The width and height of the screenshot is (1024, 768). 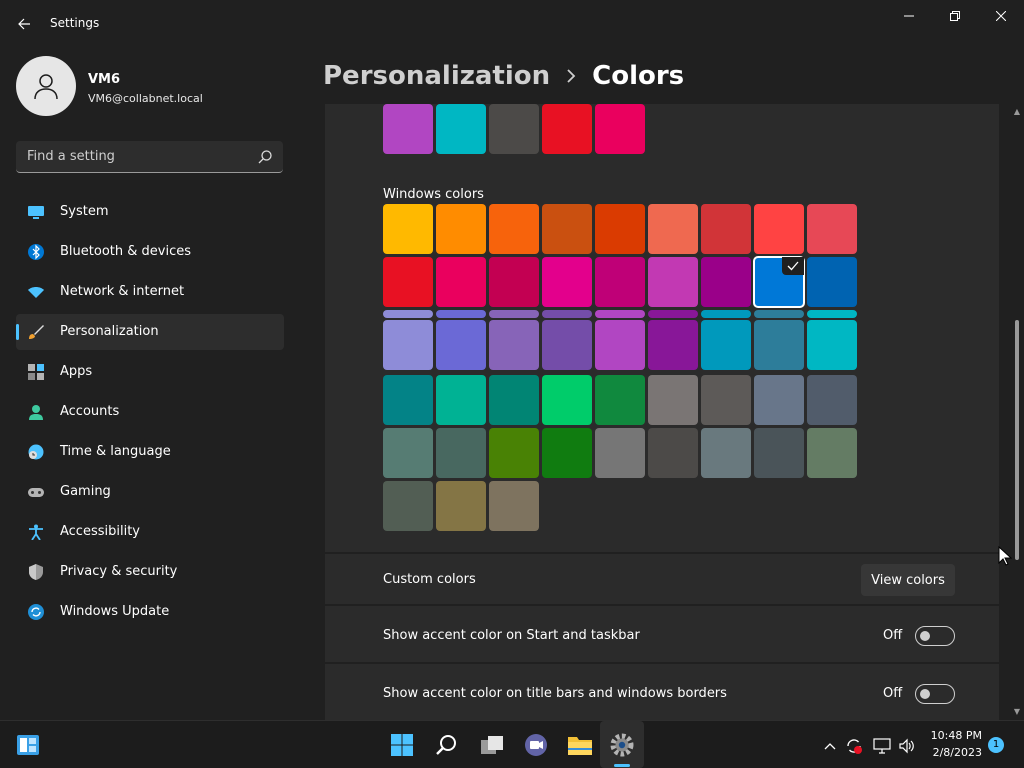 I want to click on restore-button, so click(x=955, y=16).